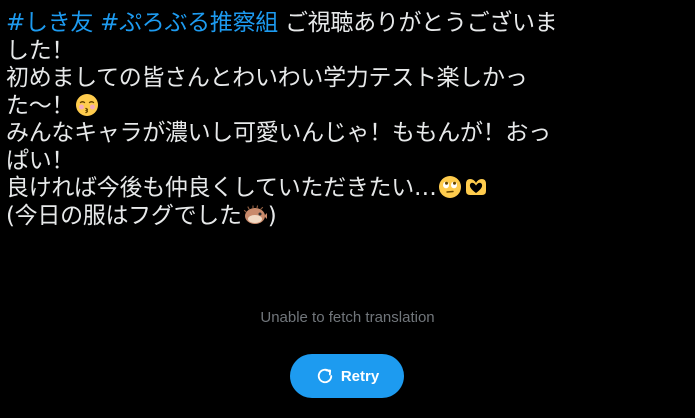 This screenshot has width=695, height=418. I want to click on hashtag-link-shikitomo: #しき友, so click(49, 23).